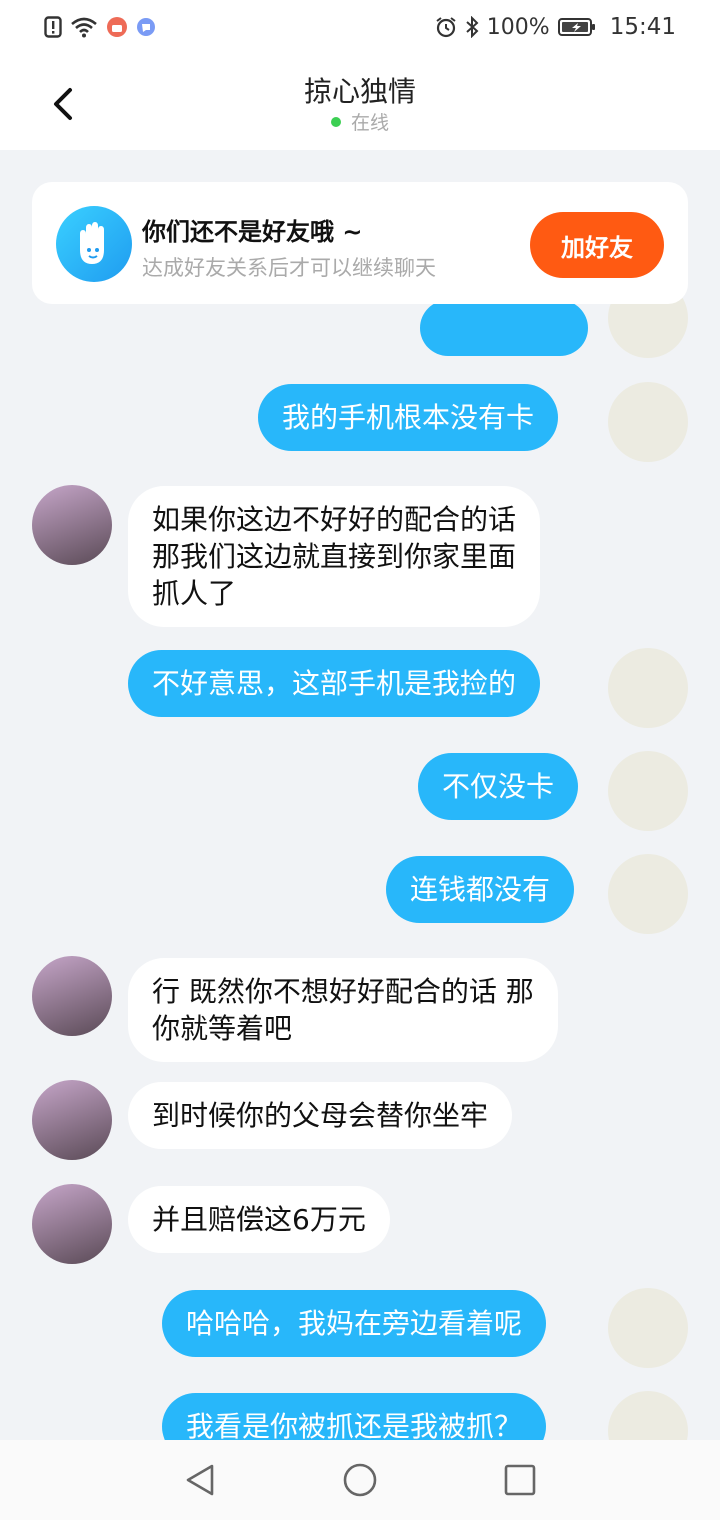 The width and height of the screenshot is (720, 1520). I want to click on online-status-label: 在线, so click(369, 123).